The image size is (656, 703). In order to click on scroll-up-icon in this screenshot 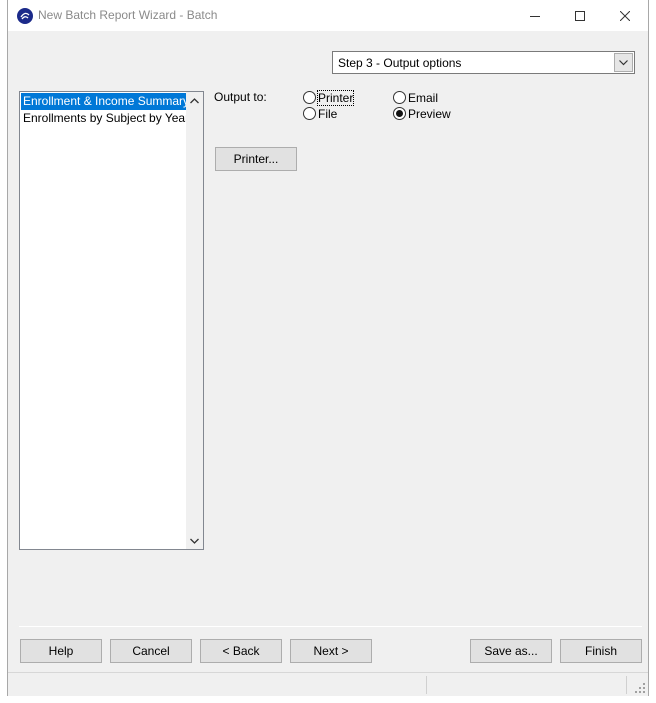, I will do `click(194, 100)`.